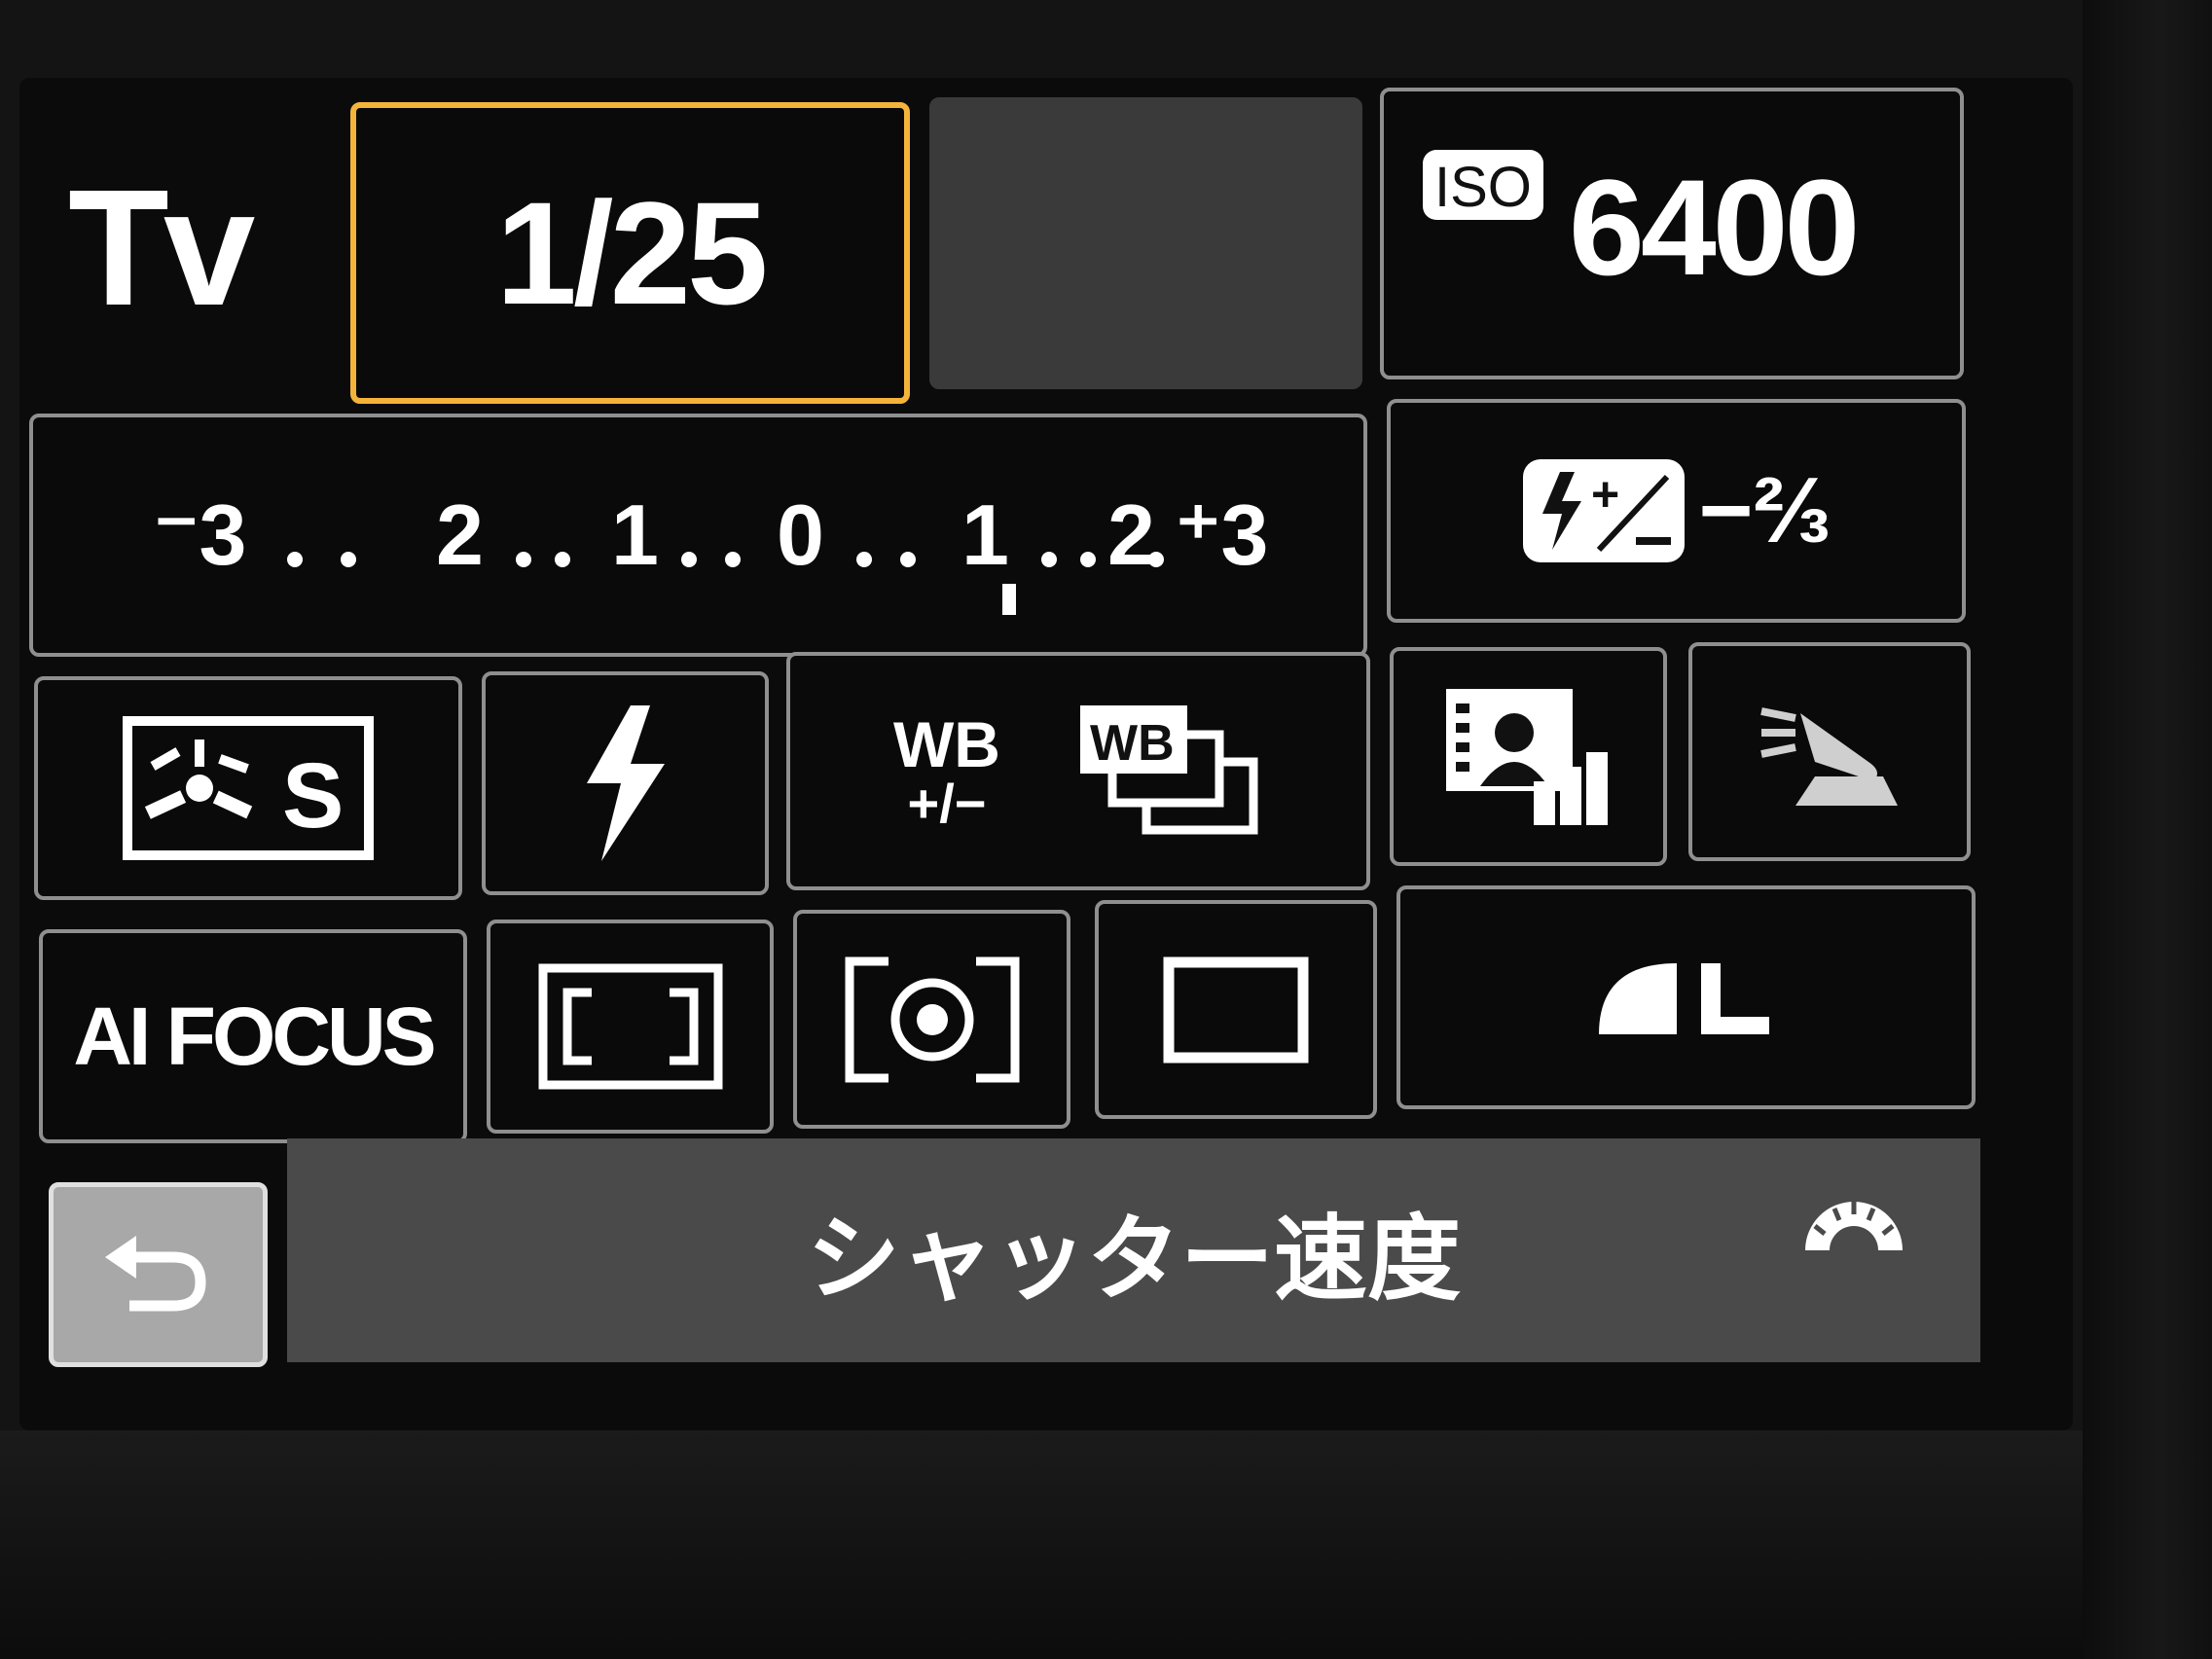 The image size is (2212, 1659). What do you see at coordinates (1131, 535) in the screenshot?
I see `scale-mark-2-right: 2` at bounding box center [1131, 535].